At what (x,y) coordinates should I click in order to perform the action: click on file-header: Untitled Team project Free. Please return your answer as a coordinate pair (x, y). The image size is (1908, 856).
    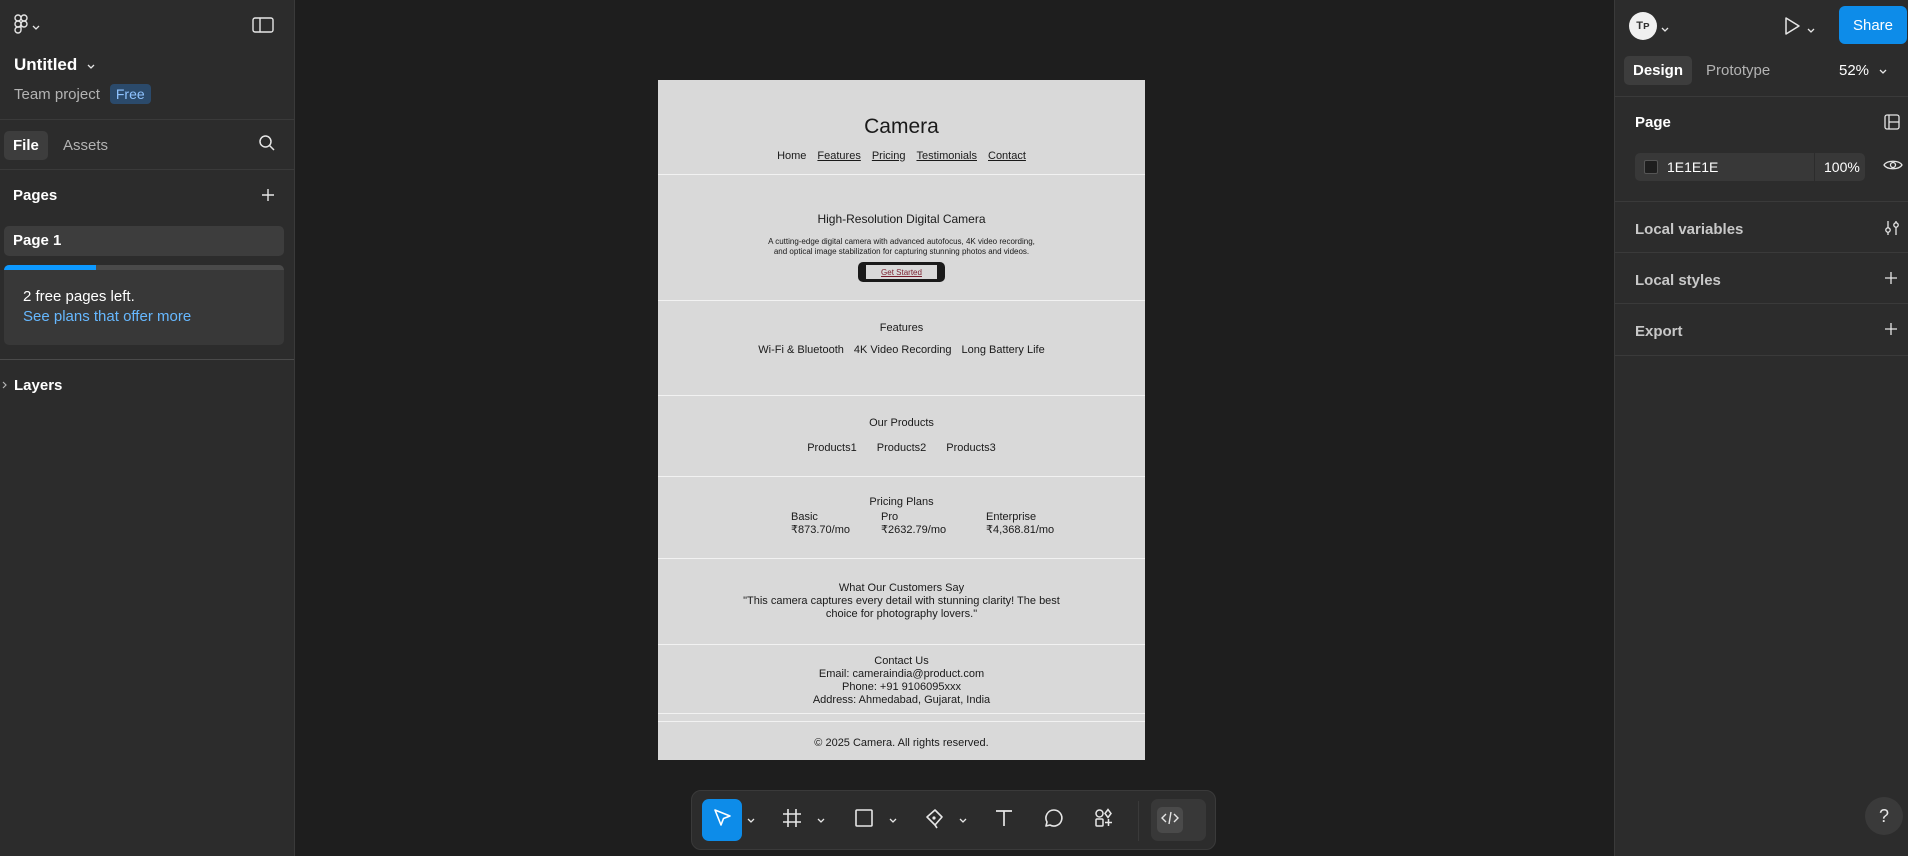
    Looking at the image, I should click on (147, 60).